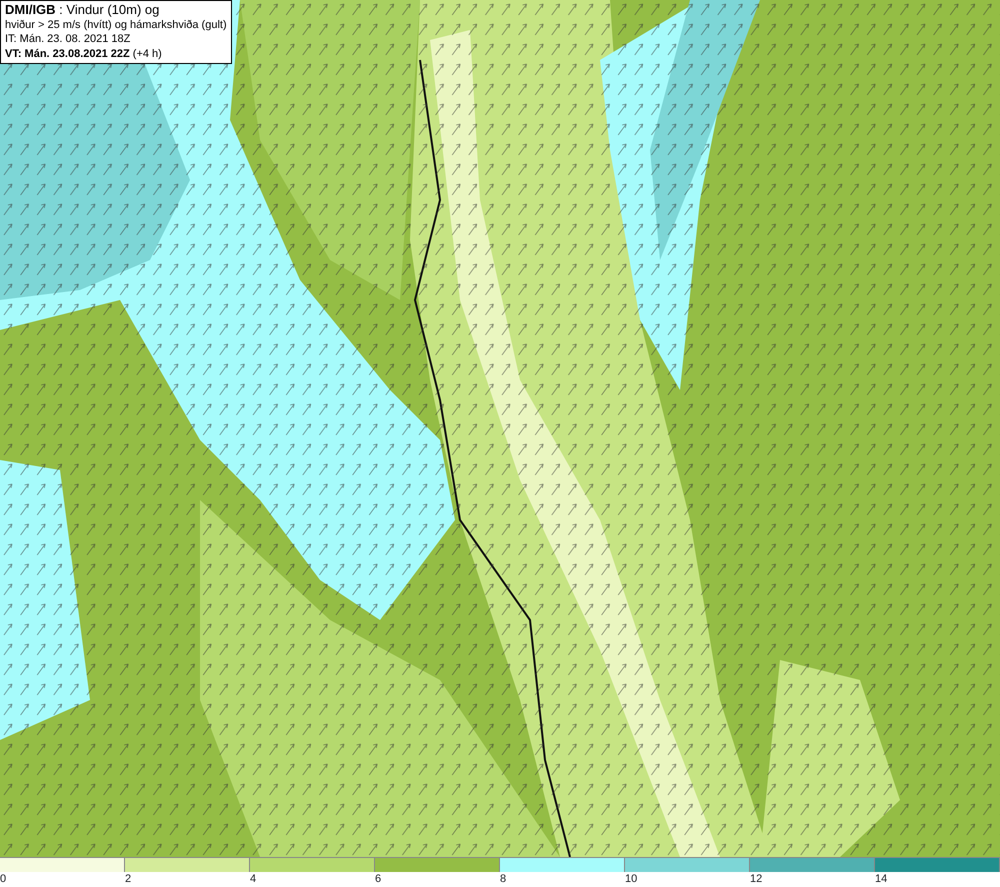  What do you see at coordinates (68, 39) in the screenshot?
I see `map-caption-line: IT: Mán. 23. 08. 2021 18Z` at bounding box center [68, 39].